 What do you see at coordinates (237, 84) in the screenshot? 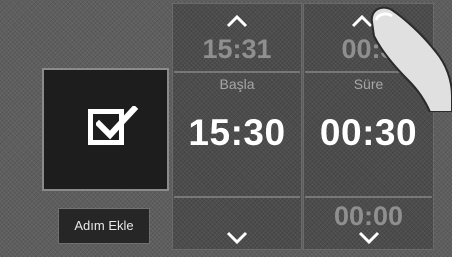
I see `start-label: Başla` at bounding box center [237, 84].